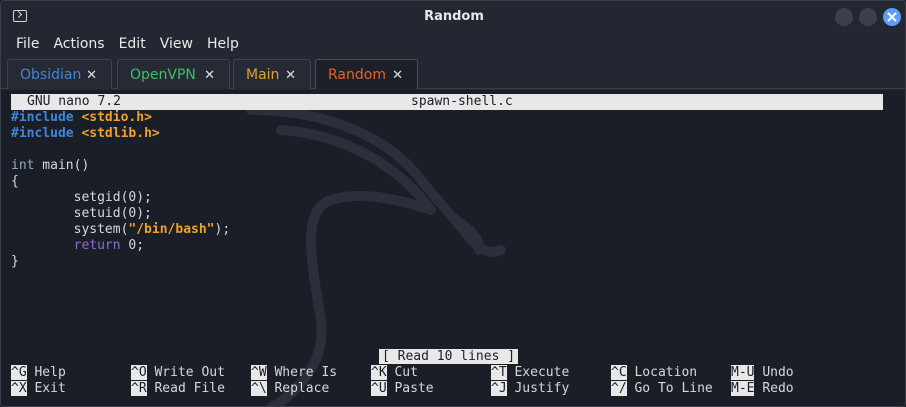 The width and height of the screenshot is (906, 407). What do you see at coordinates (530, 372) in the screenshot?
I see `shortcut-execute: ^T Execute` at bounding box center [530, 372].